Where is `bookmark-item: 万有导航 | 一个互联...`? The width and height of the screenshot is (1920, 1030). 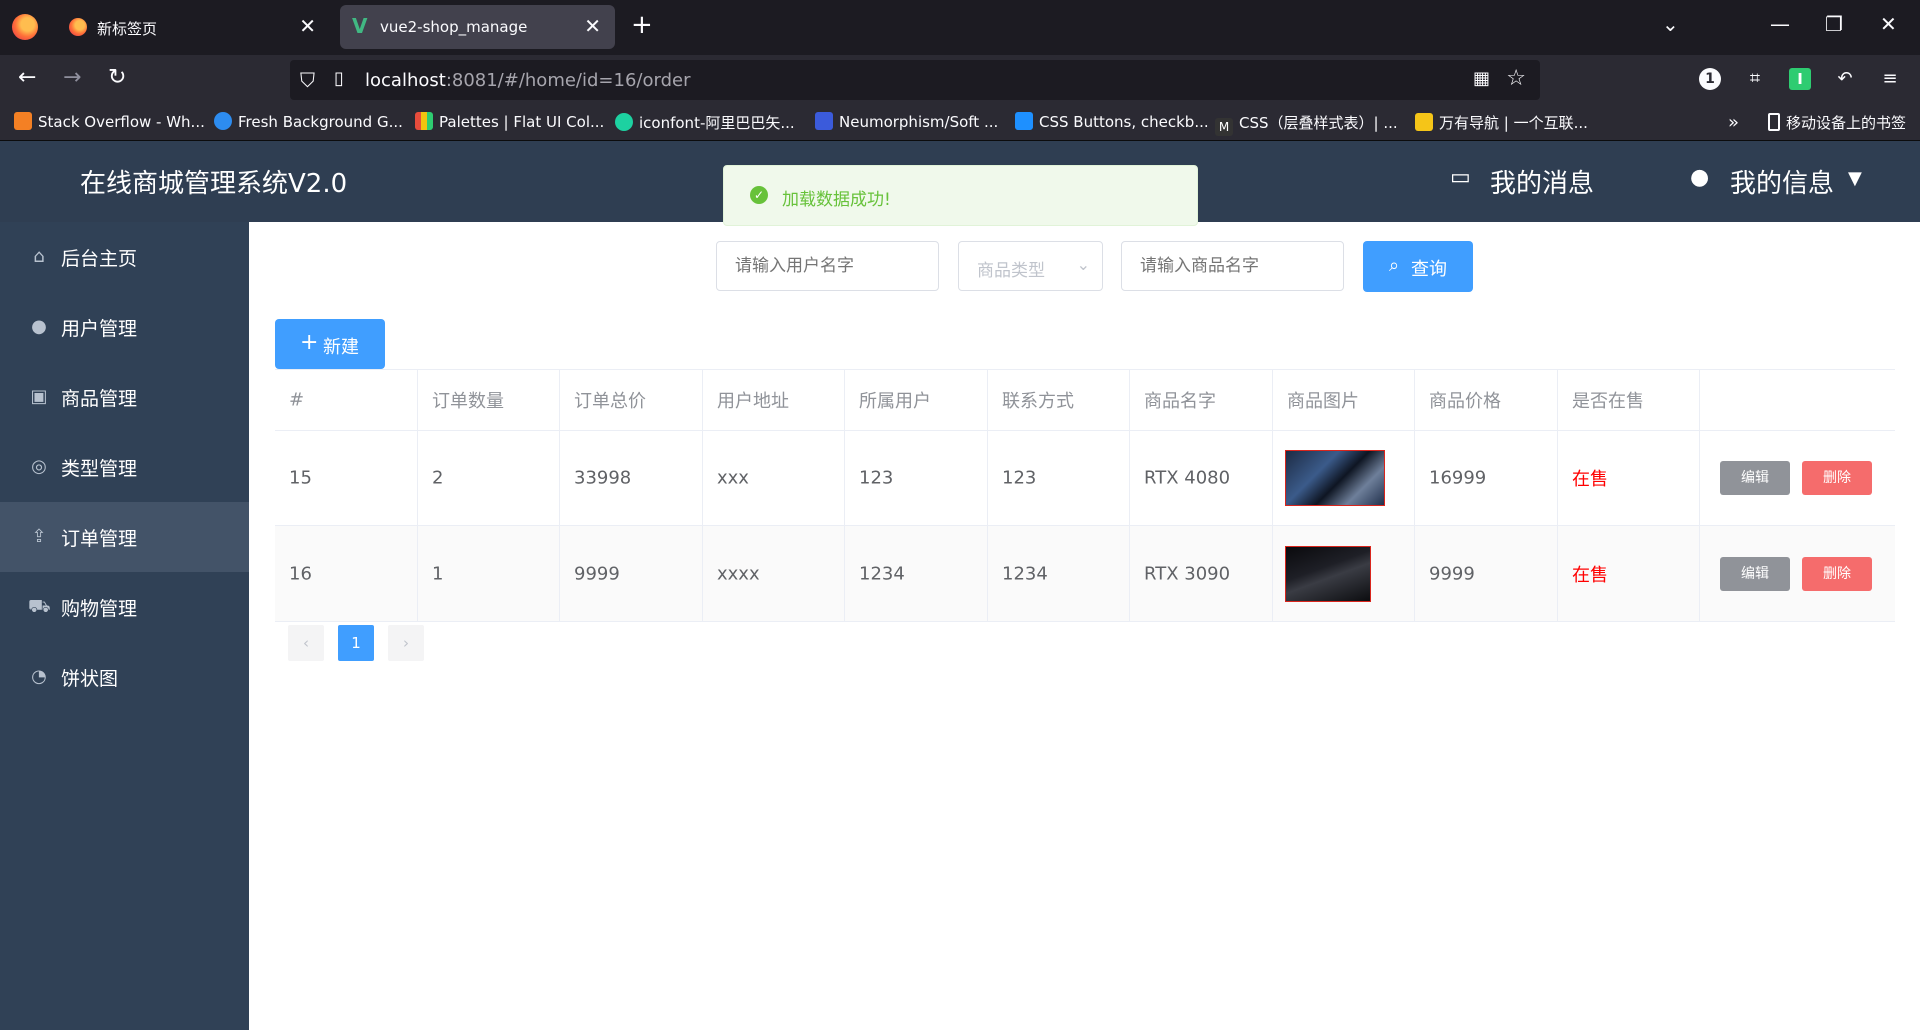
bookmark-item: 万有导航 | 一个互联... is located at coordinates (1501, 123).